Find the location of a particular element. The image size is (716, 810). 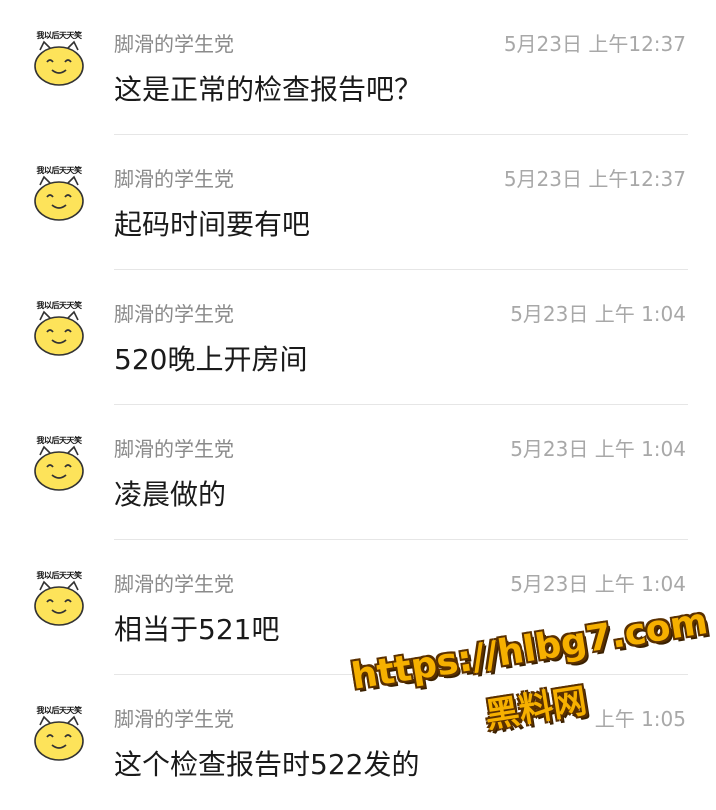

message-text: 凌晨做的 is located at coordinates (170, 494).